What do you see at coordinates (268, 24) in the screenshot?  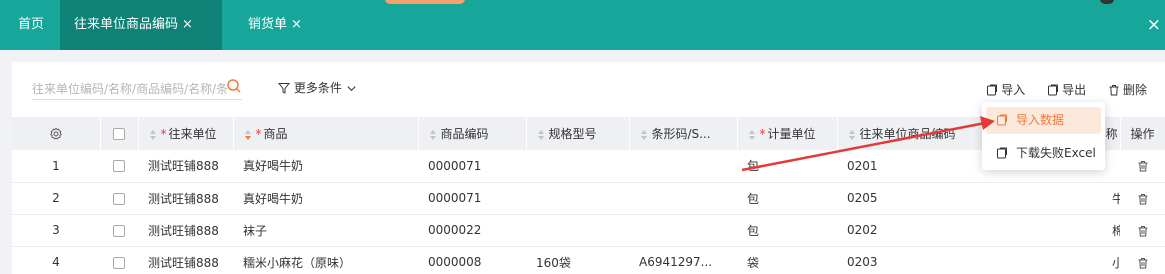 I see `tab-label: 销货单` at bounding box center [268, 24].